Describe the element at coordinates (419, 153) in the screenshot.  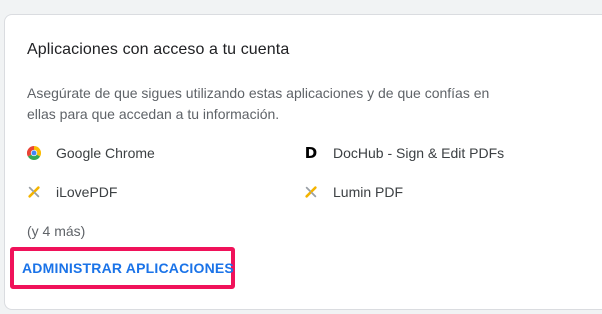
I see `app-name: DocHub - Sign & Edit PDFs` at that location.